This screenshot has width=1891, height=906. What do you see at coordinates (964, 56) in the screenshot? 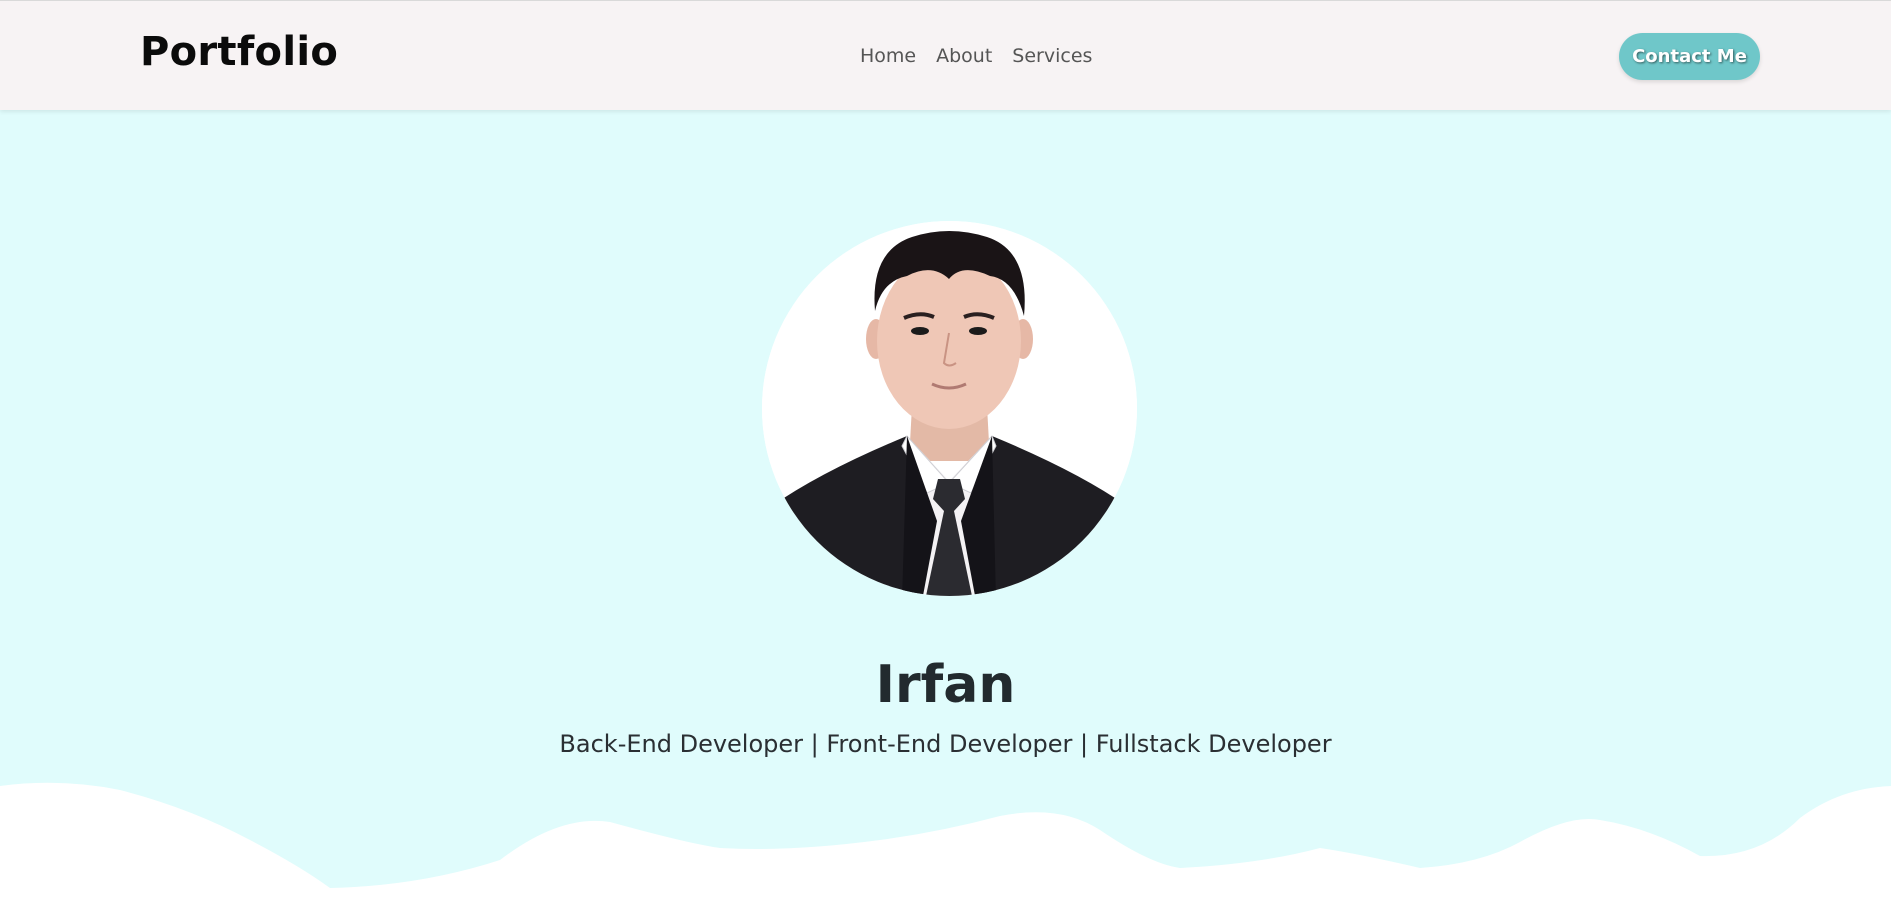
I see `nav-link-about: About` at bounding box center [964, 56].